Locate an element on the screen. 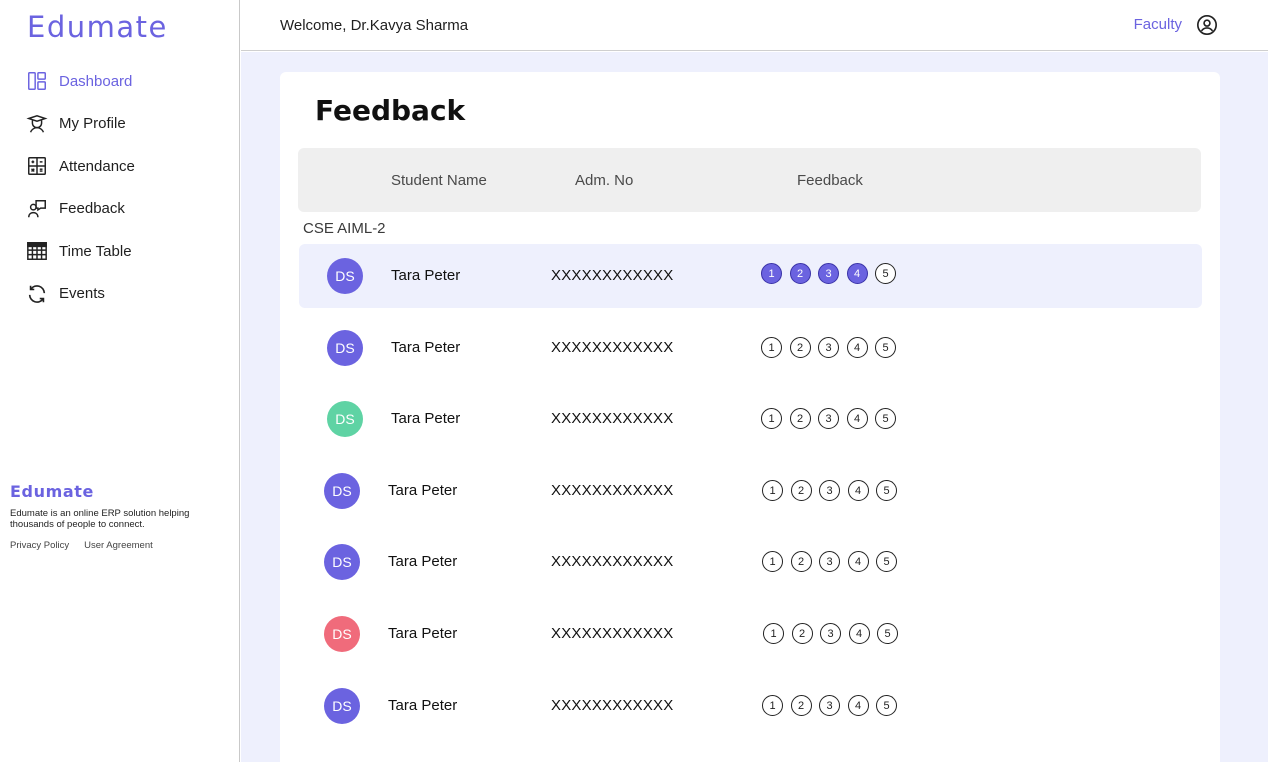 The image size is (1268, 762). top-header: Welcome, Dr.Kavya Sharma Faculty is located at coordinates (754, 25).